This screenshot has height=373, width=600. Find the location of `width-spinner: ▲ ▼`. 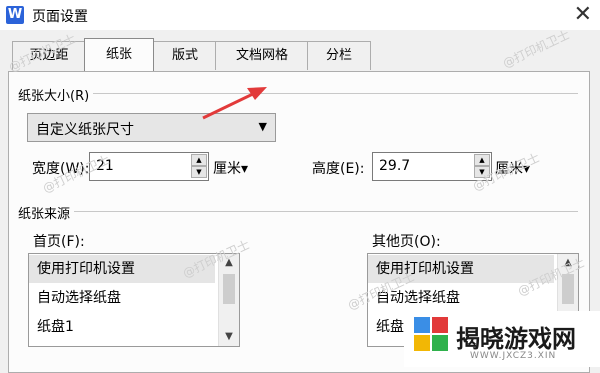

width-spinner: ▲ ▼ is located at coordinates (199, 166).